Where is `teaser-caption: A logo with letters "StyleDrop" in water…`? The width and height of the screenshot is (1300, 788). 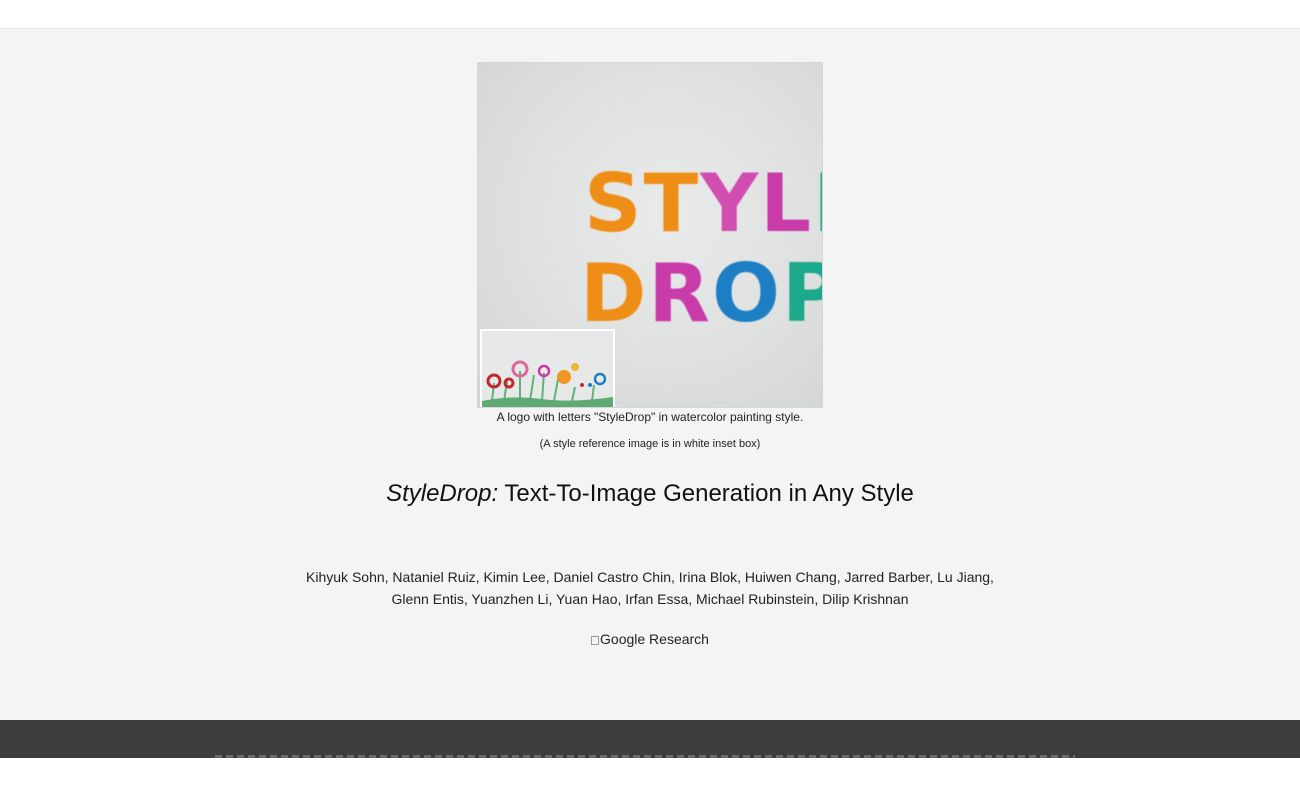
teaser-caption: A logo with letters "StyleDrop" in water… is located at coordinates (650, 417).